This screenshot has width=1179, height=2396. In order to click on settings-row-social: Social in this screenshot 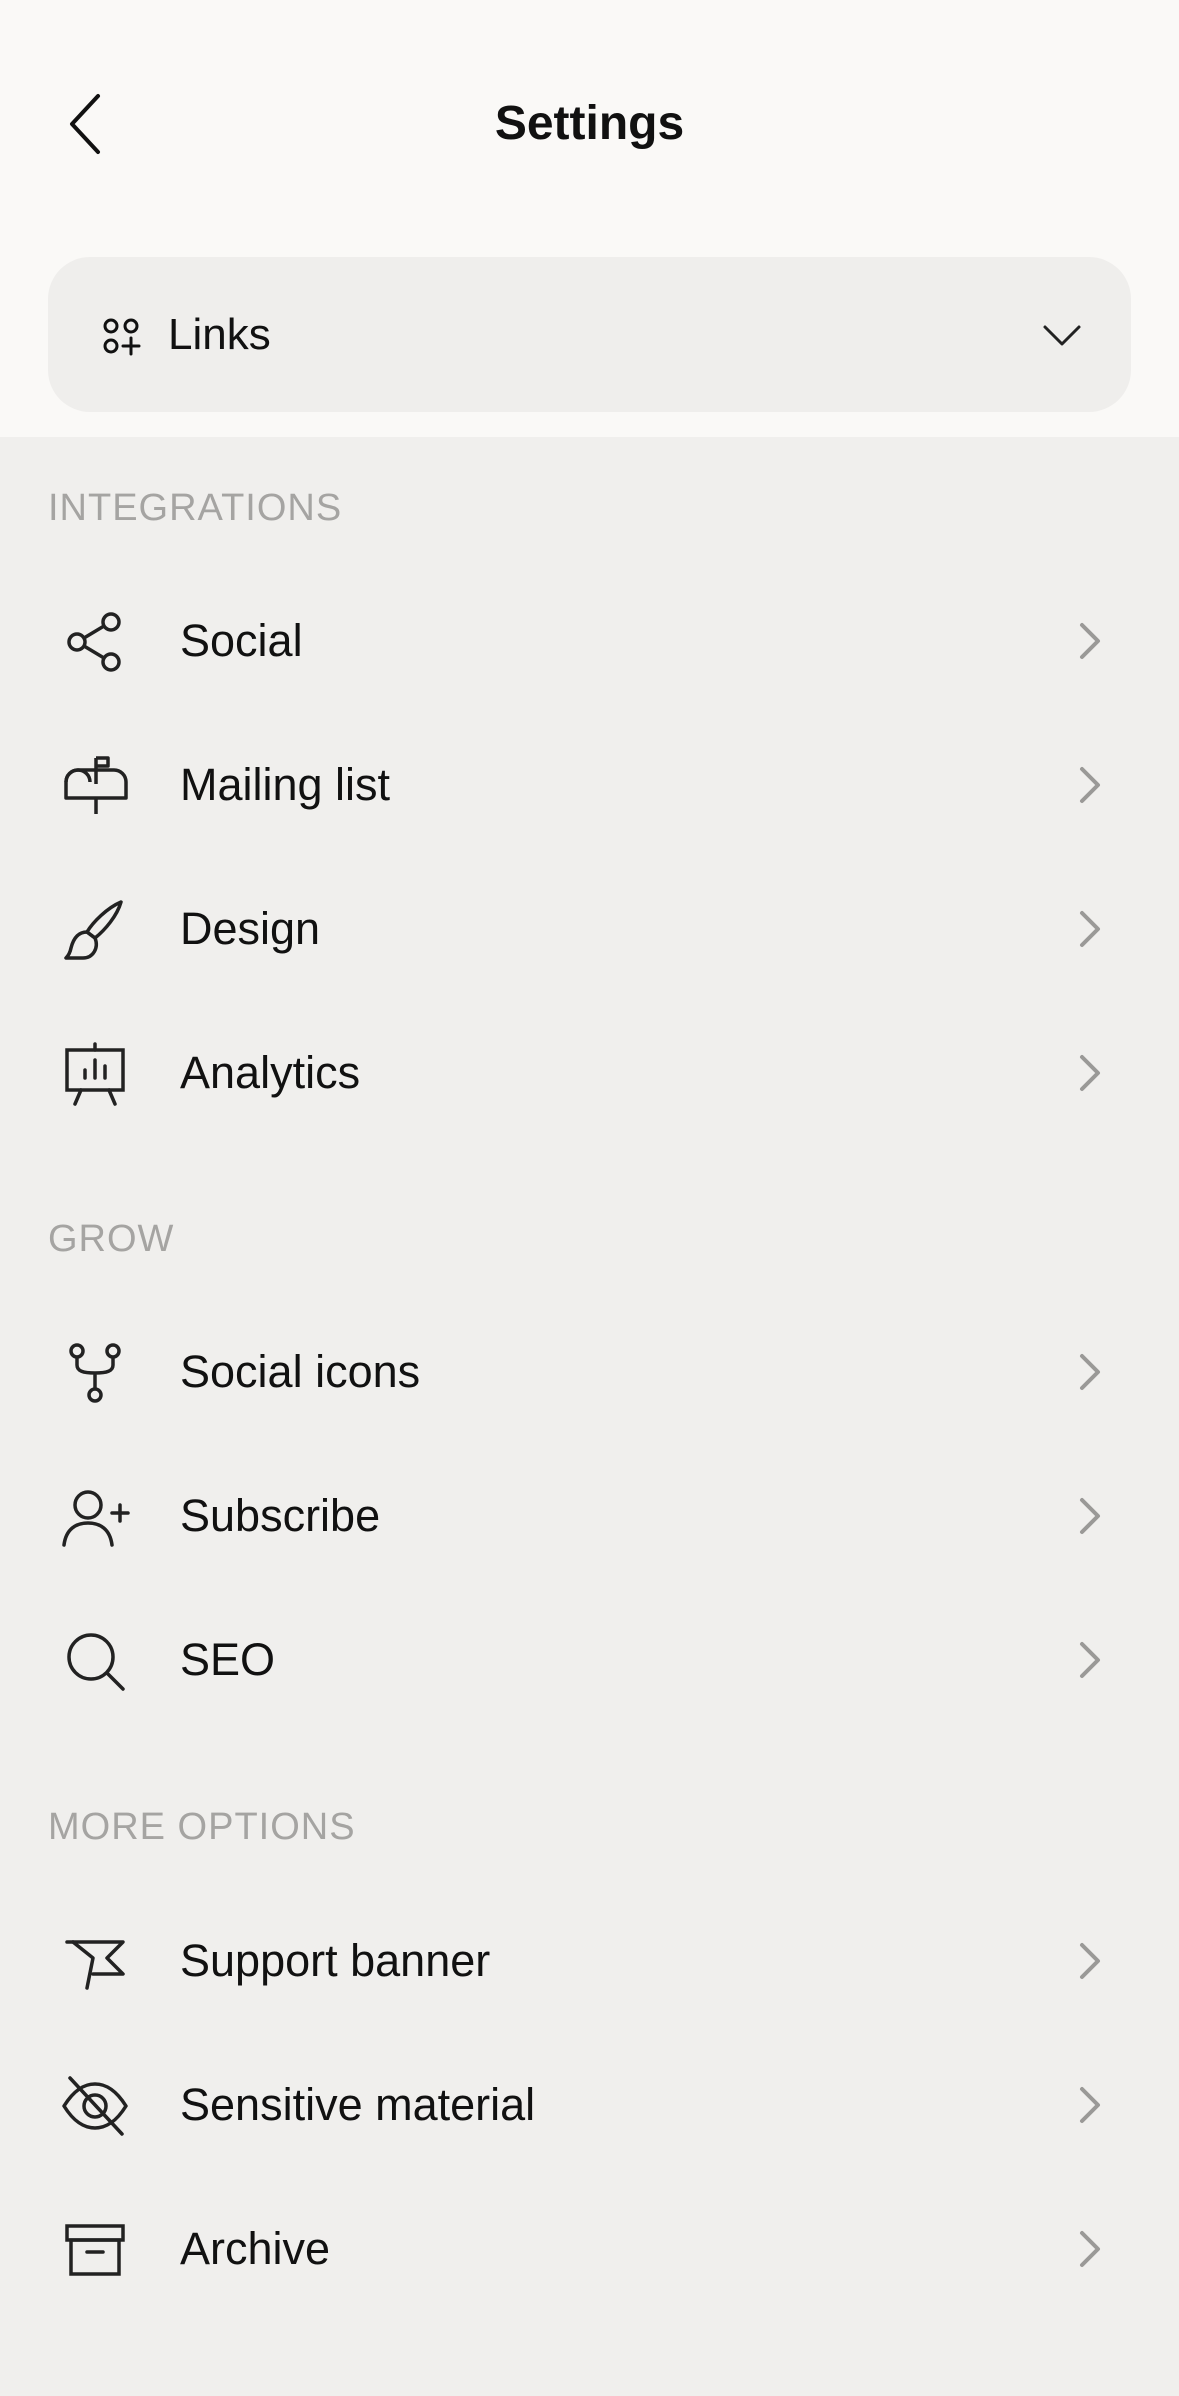, I will do `click(589, 641)`.